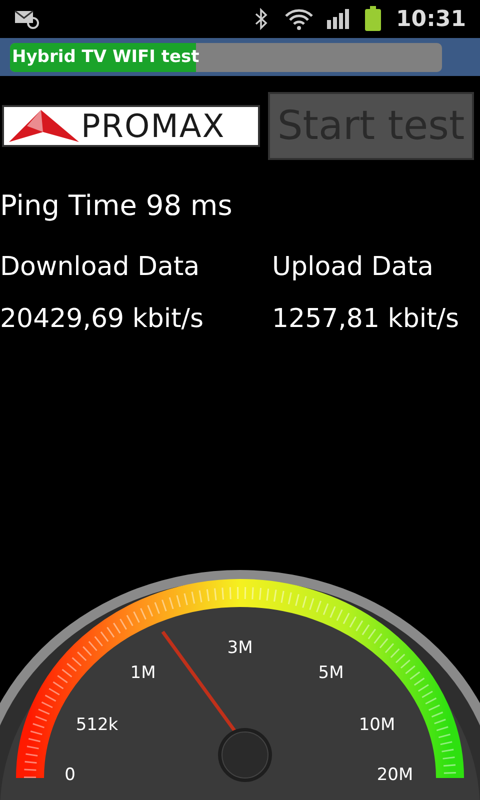 This screenshot has height=800, width=480. What do you see at coordinates (97, 725) in the screenshot?
I see `scale-label: 512k` at bounding box center [97, 725].